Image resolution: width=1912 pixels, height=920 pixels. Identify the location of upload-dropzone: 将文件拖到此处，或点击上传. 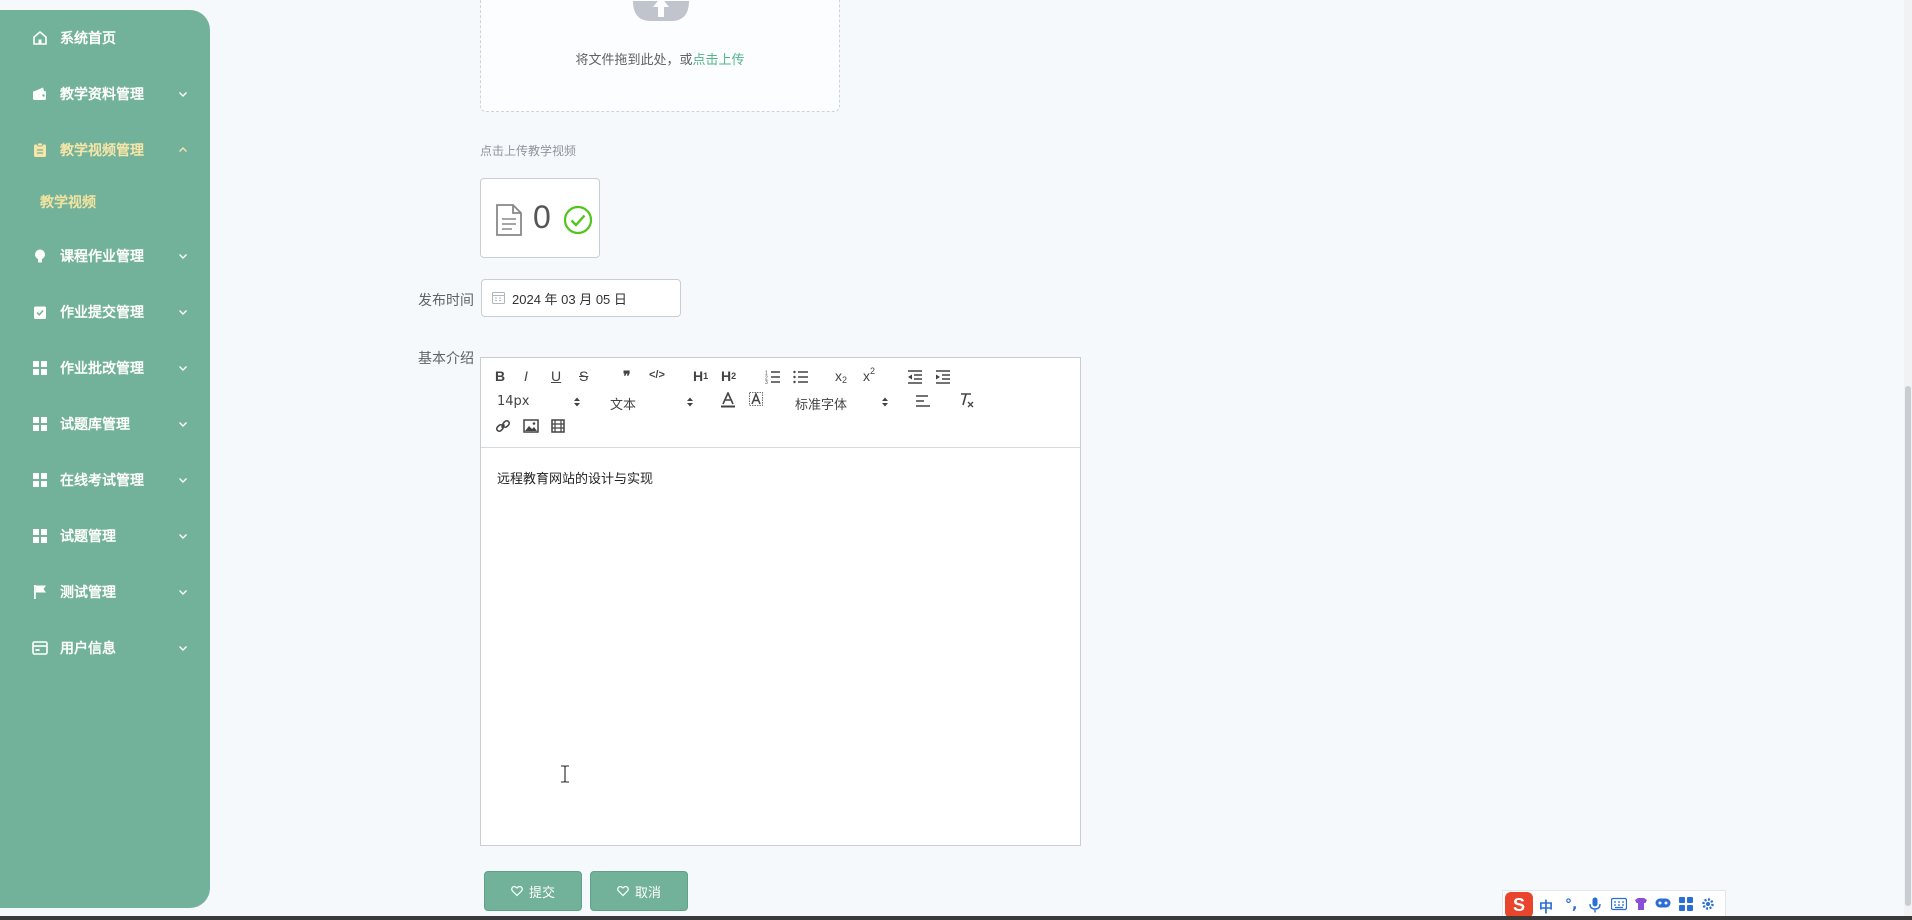
(660, 56).